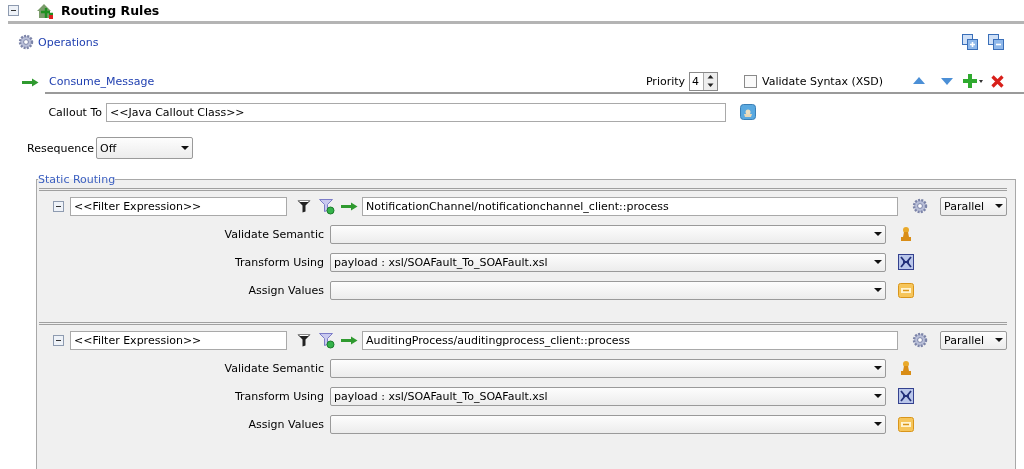  Describe the element at coordinates (77, 179) in the screenshot. I see `panel-title: Static Routing` at that location.